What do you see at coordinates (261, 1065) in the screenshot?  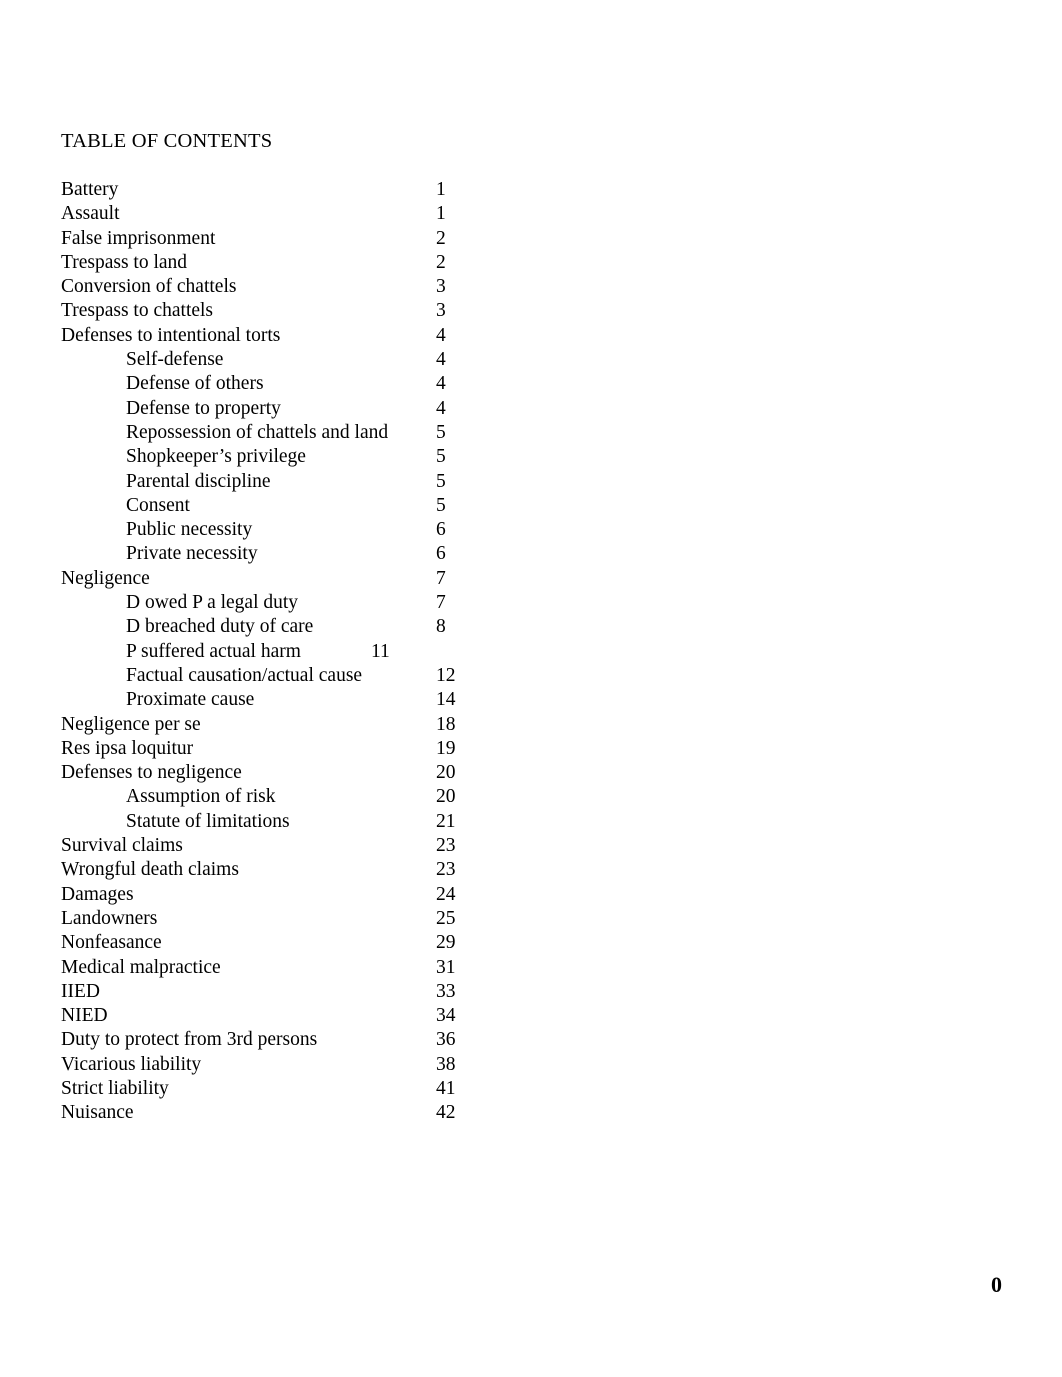 I see `toc-entry: Vicarious liability 38` at bounding box center [261, 1065].